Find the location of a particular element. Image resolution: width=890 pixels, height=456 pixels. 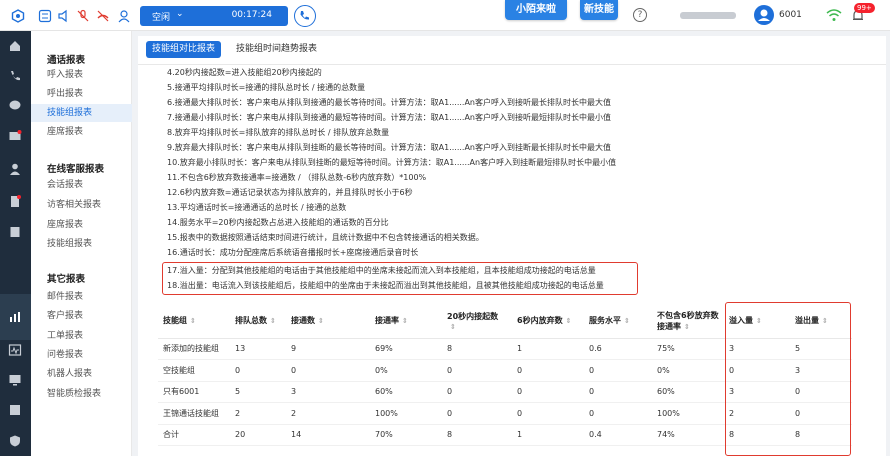

table-cell: 13 is located at coordinates (258, 349).